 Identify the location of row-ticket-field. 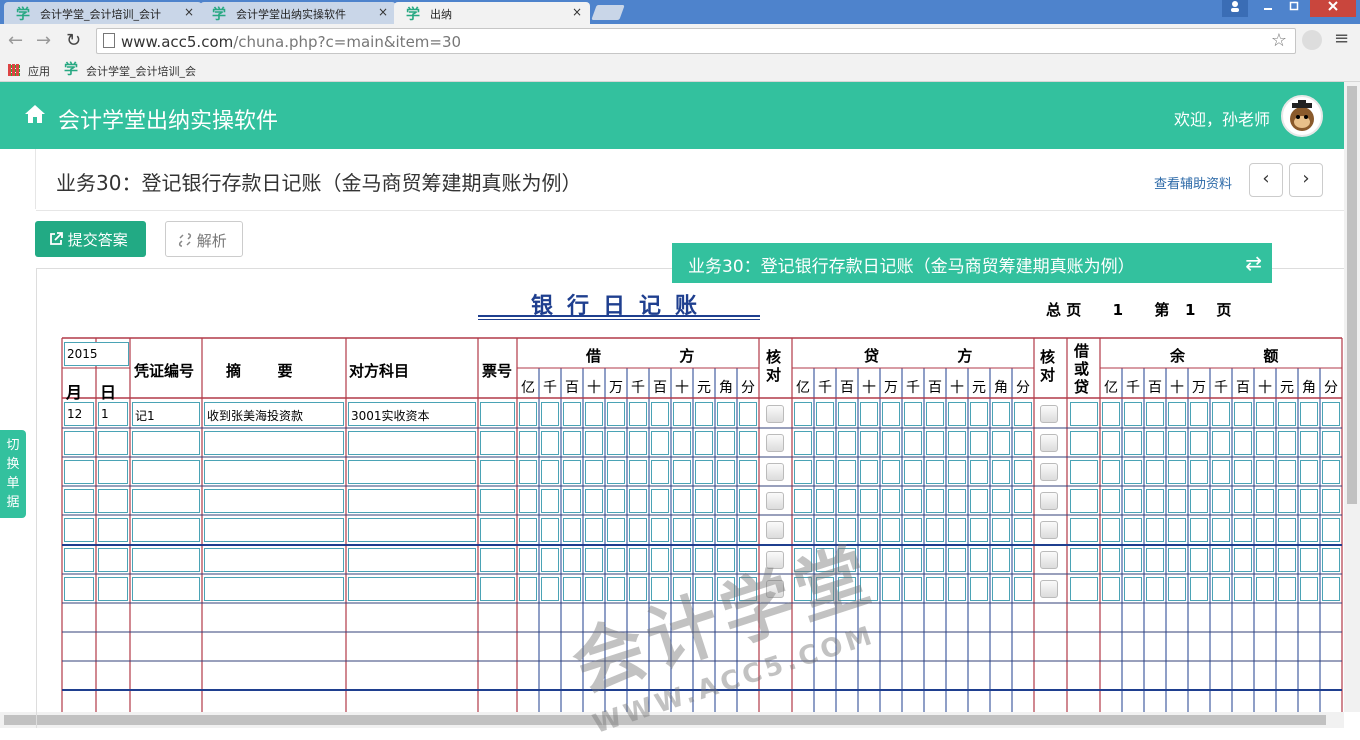
(497, 414).